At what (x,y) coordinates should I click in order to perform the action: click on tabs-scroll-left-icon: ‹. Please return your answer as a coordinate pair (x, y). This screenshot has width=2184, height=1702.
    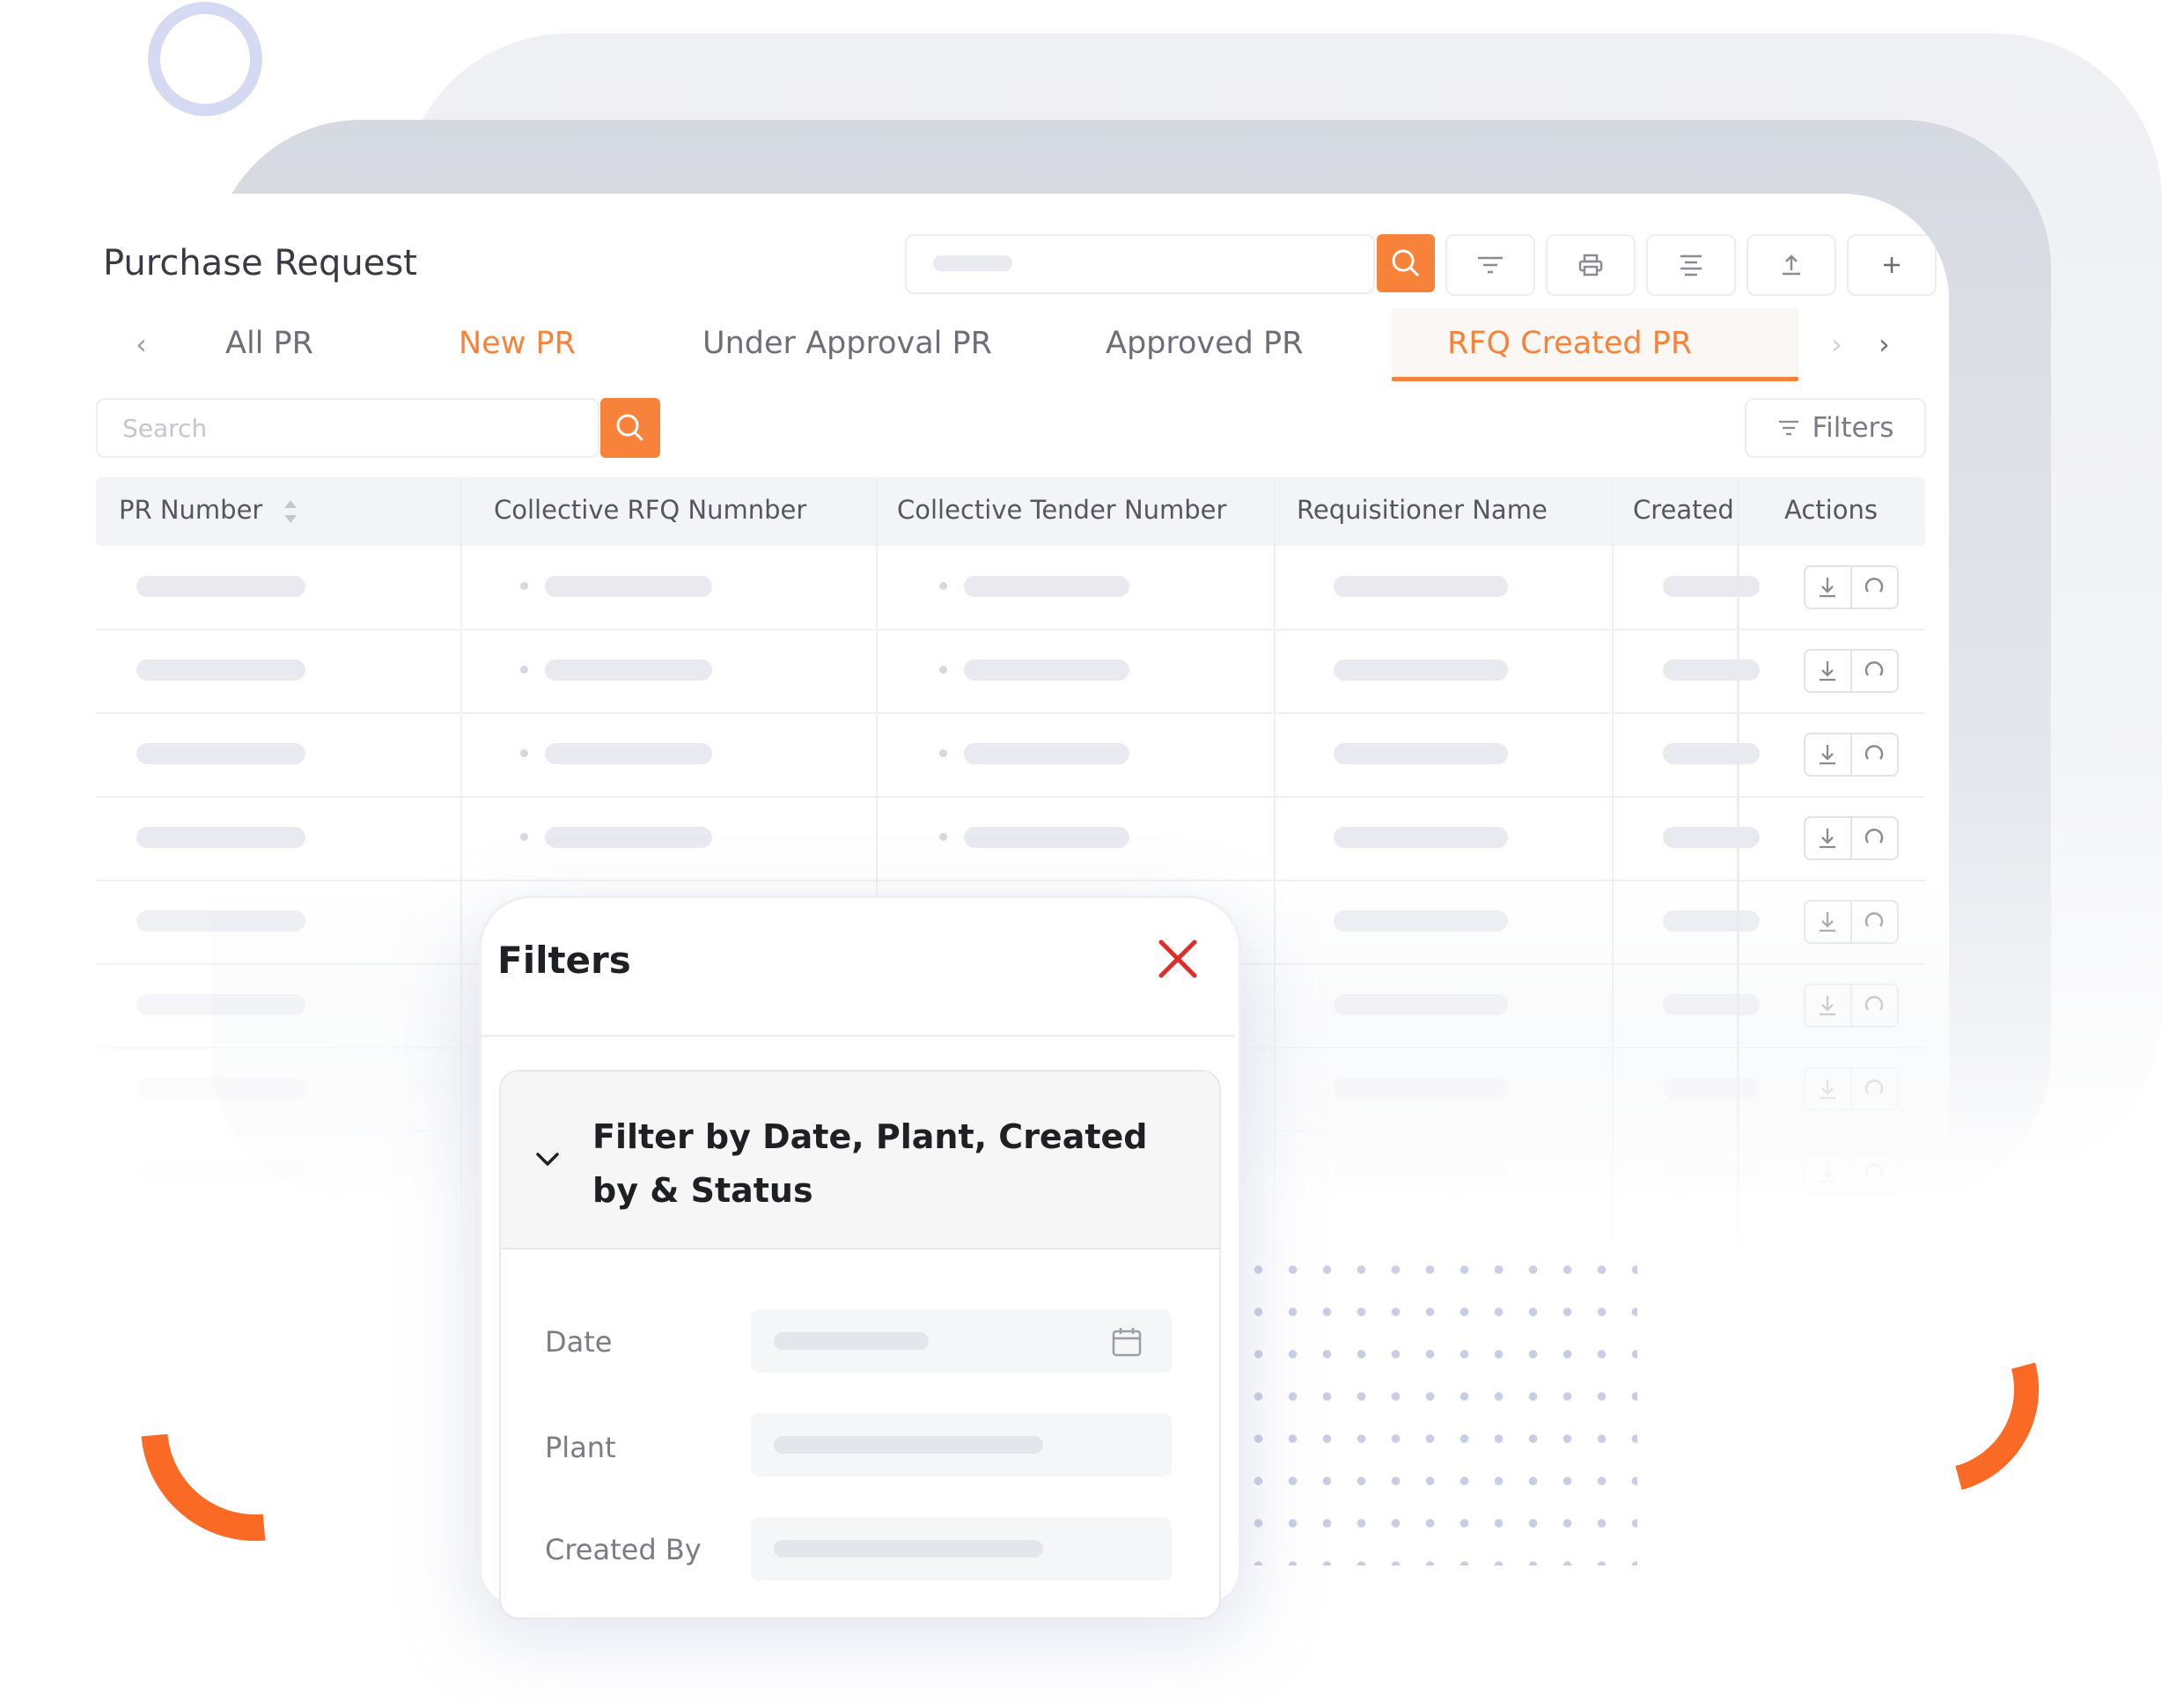
    Looking at the image, I should click on (141, 344).